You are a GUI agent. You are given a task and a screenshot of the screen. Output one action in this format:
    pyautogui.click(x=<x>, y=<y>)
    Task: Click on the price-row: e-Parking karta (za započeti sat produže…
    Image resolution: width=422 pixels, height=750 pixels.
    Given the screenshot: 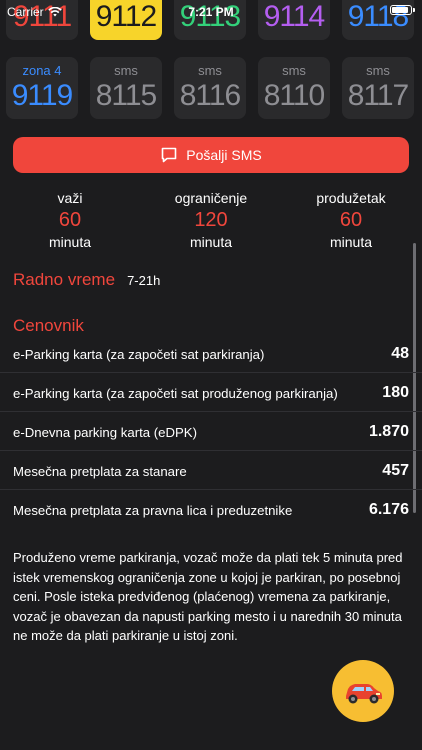 What is the action you would take?
    pyautogui.click(x=211, y=393)
    